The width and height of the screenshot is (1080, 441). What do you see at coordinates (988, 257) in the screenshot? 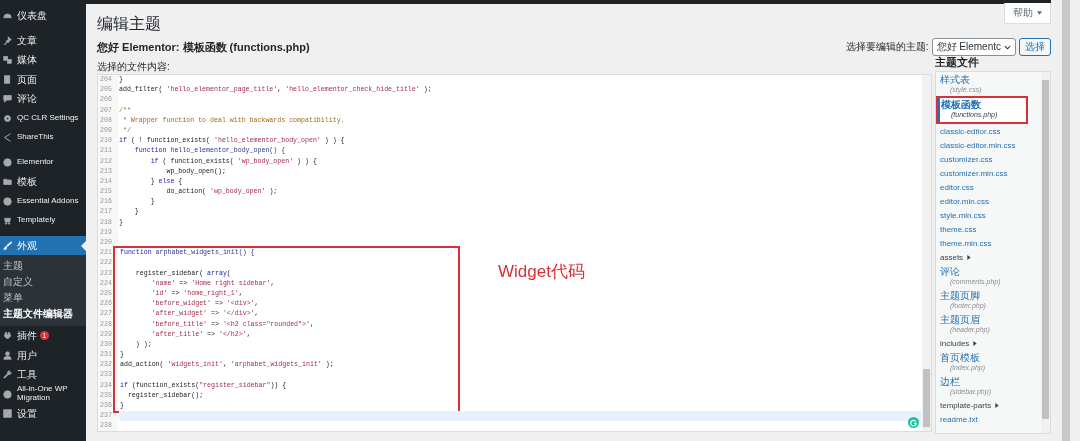
I see `file-item: assets` at bounding box center [988, 257].